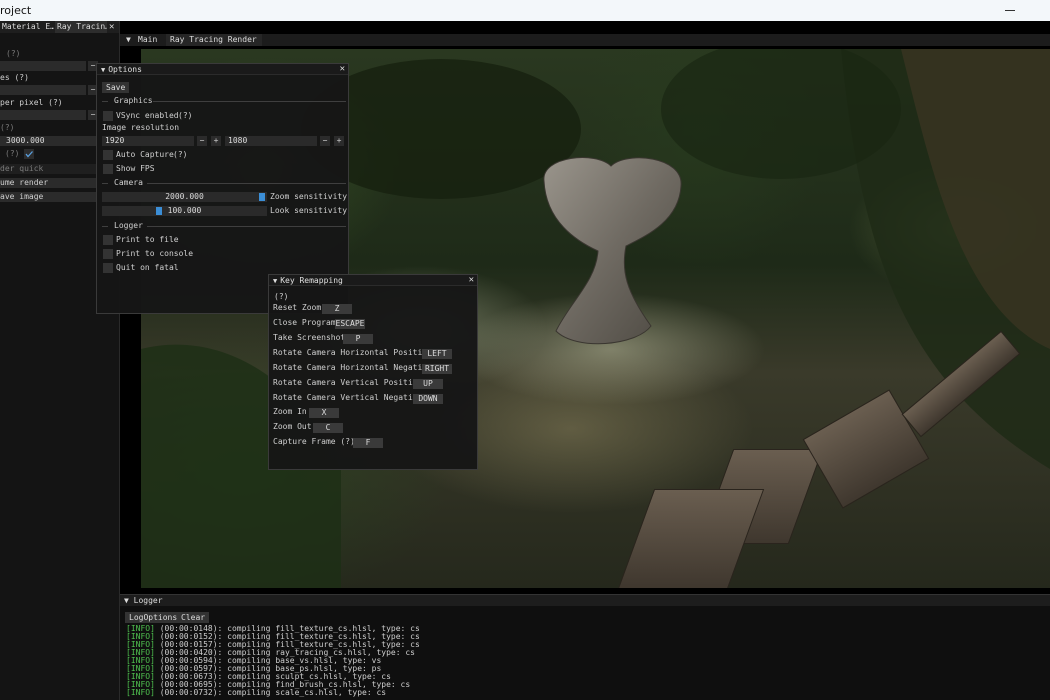  What do you see at coordinates (48, 141) in the screenshot?
I see `left-field-4: 3000.000` at bounding box center [48, 141].